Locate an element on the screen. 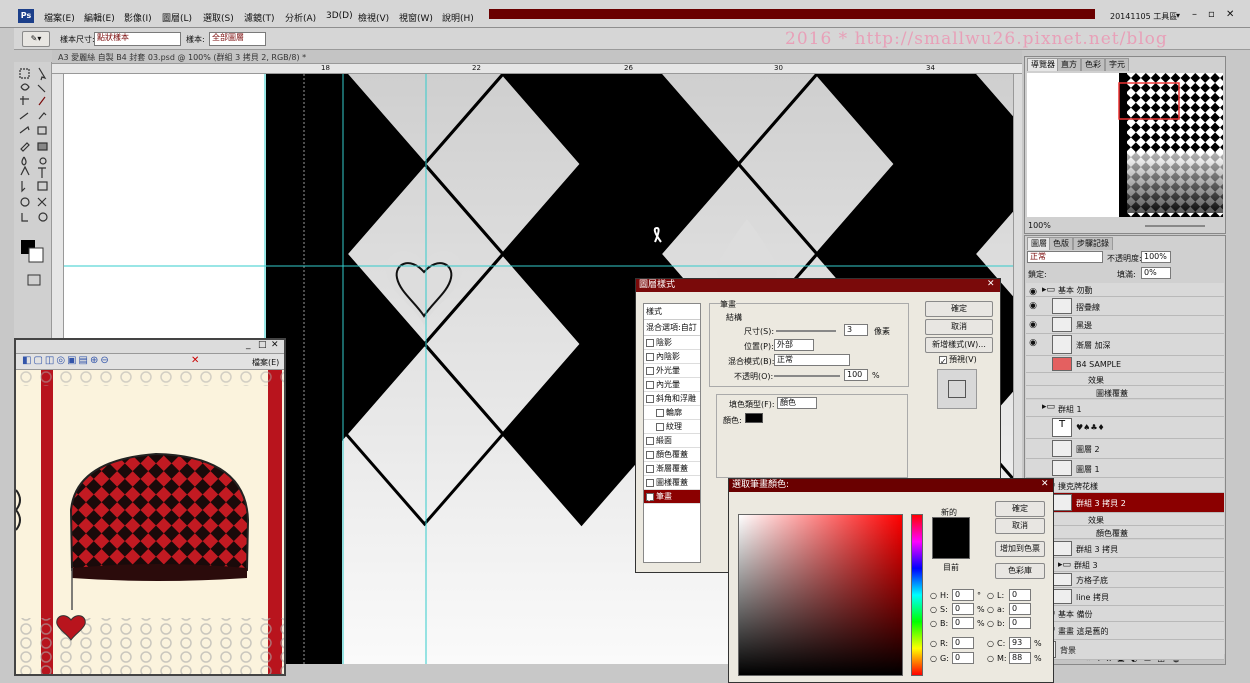 This screenshot has width=1250, height=683. tab-color: 色彩 is located at coordinates (1093, 64).